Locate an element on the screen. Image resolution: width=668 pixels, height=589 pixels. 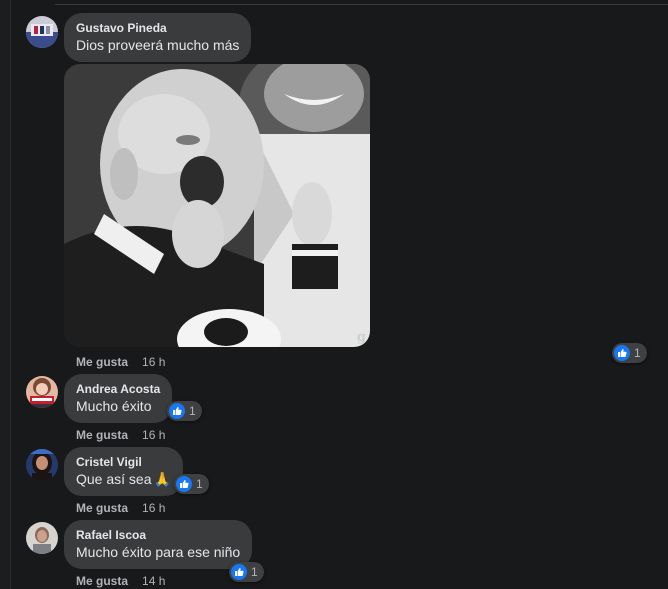
comment-bubble: Cristel Vigil Que así sea 🙏 is located at coordinates (123, 471).